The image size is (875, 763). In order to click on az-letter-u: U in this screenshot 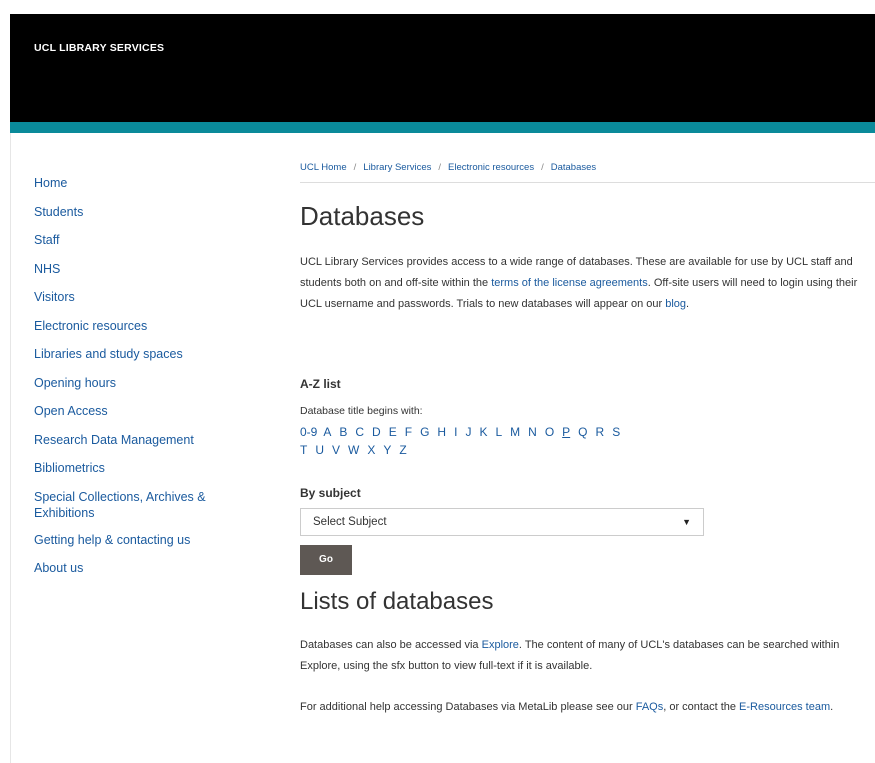, I will do `click(319, 450)`.